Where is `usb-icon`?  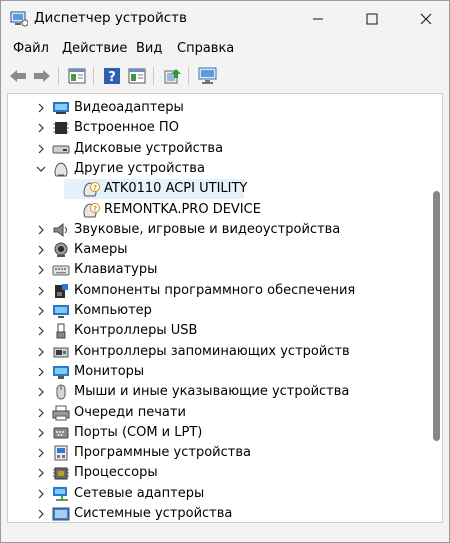 usb-icon is located at coordinates (61, 331).